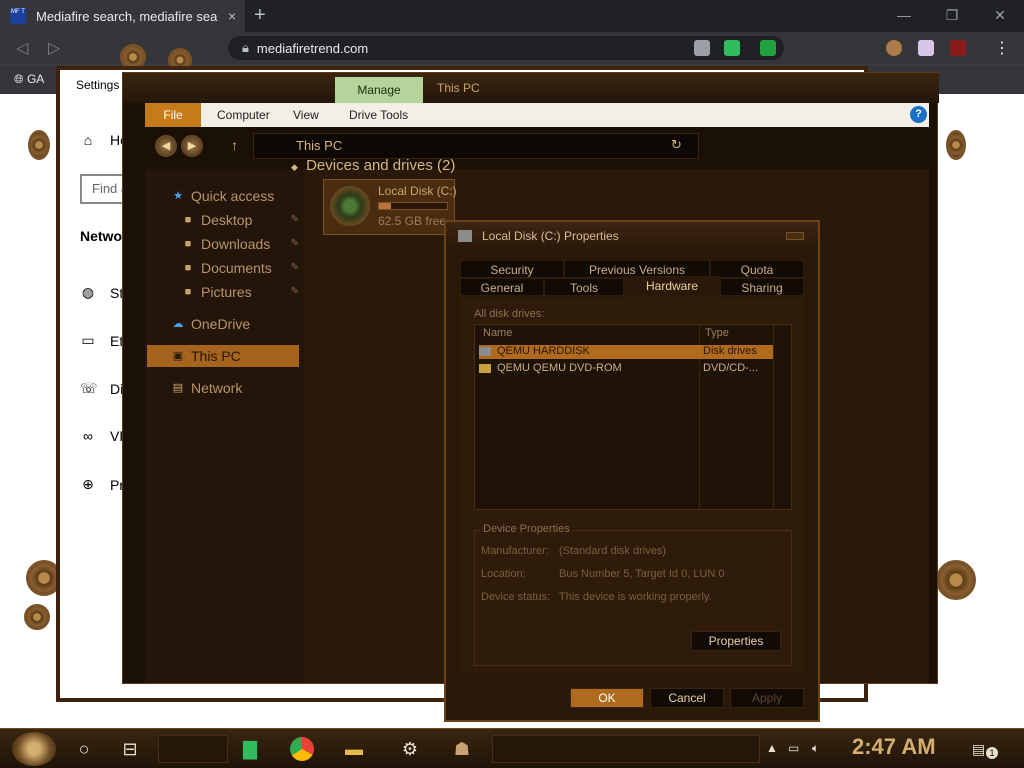 The height and width of the screenshot is (768, 1024). Describe the element at coordinates (485, 368) in the screenshot. I see `dvd-drive-icon` at that location.